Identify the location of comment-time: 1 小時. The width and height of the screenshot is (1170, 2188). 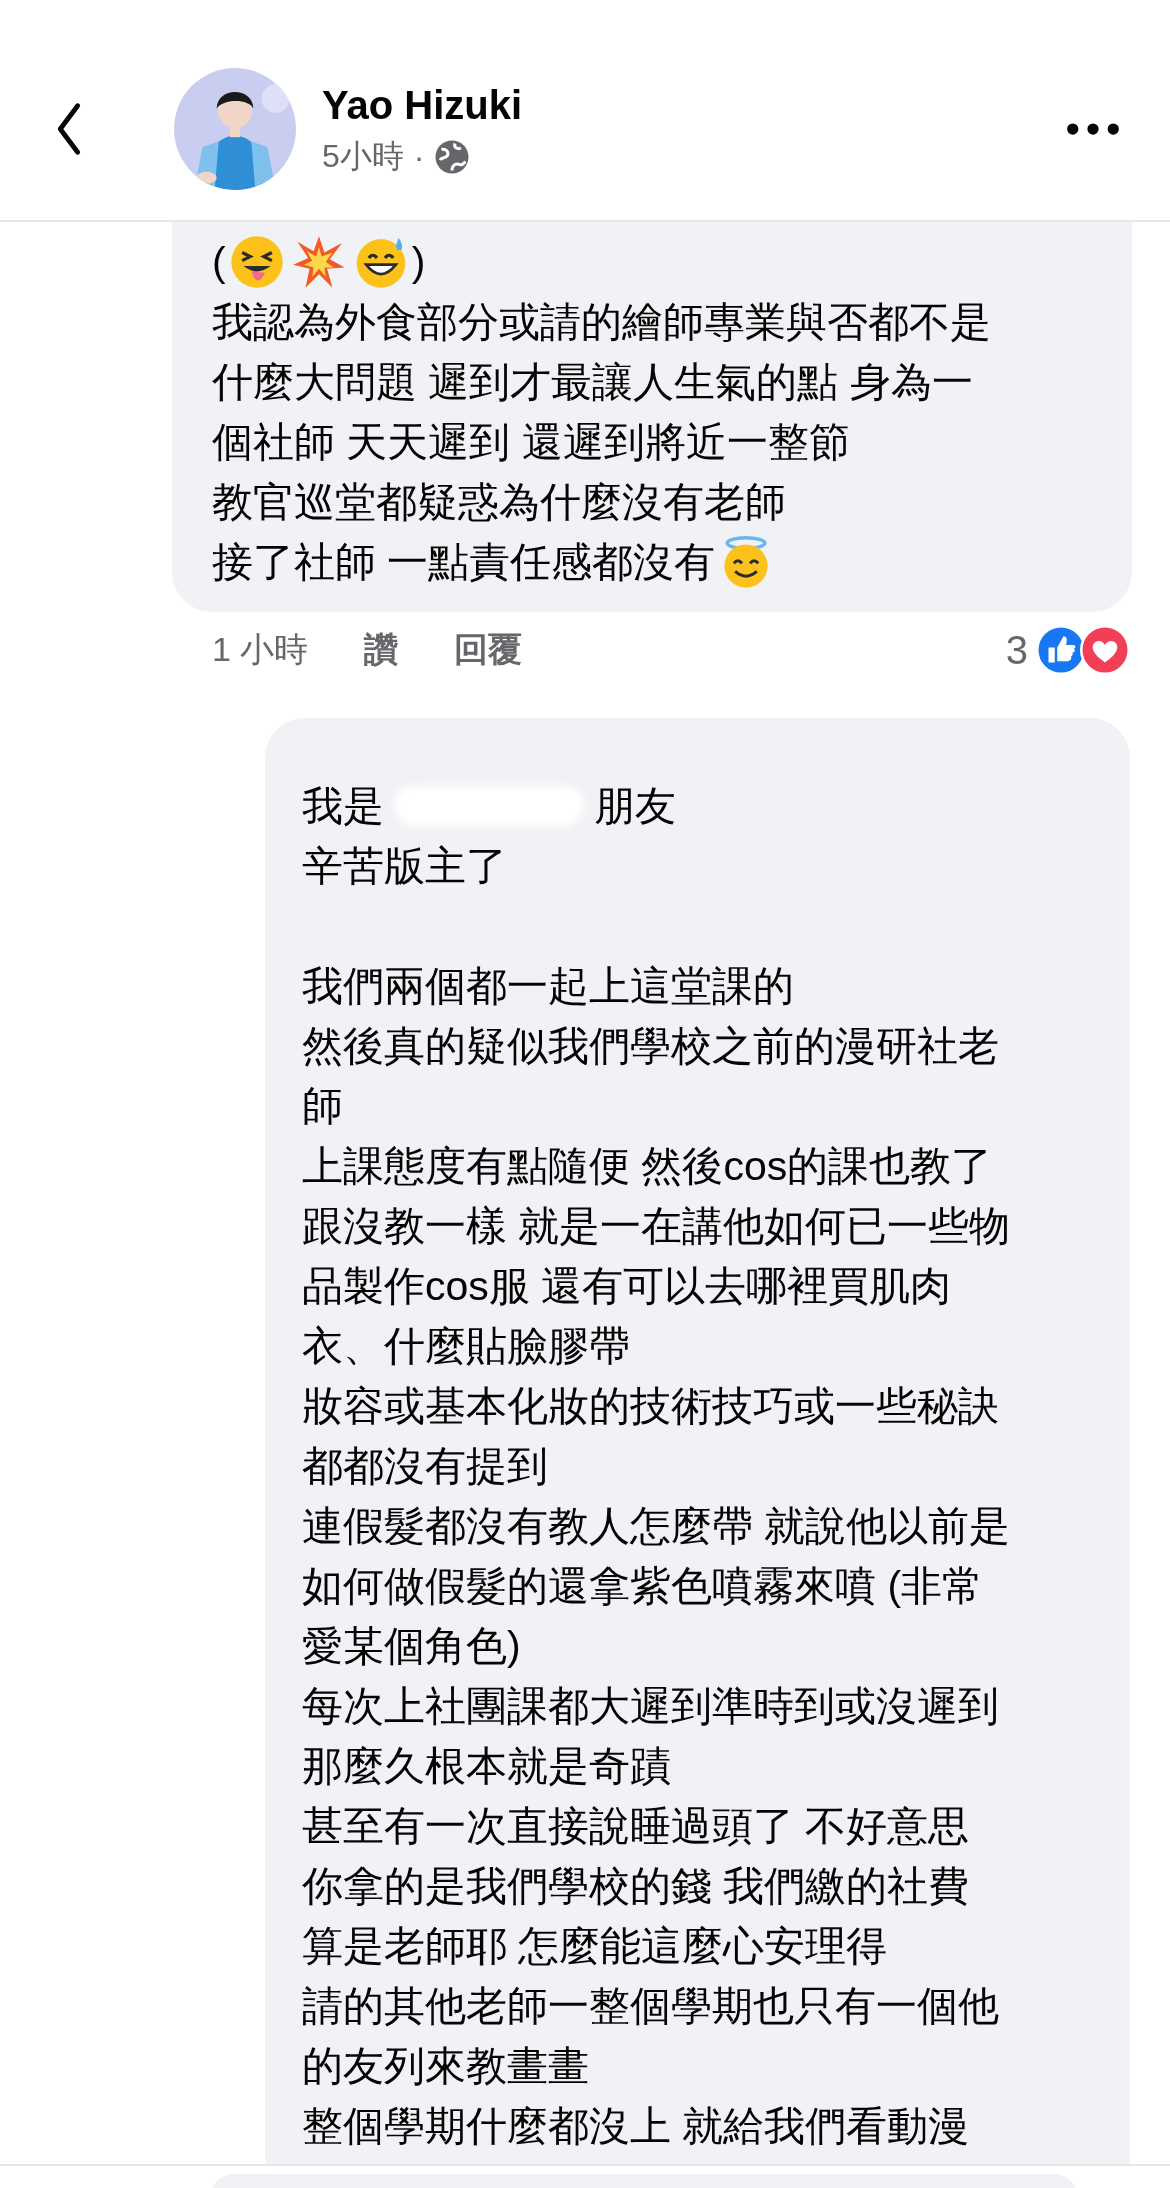
(260, 649).